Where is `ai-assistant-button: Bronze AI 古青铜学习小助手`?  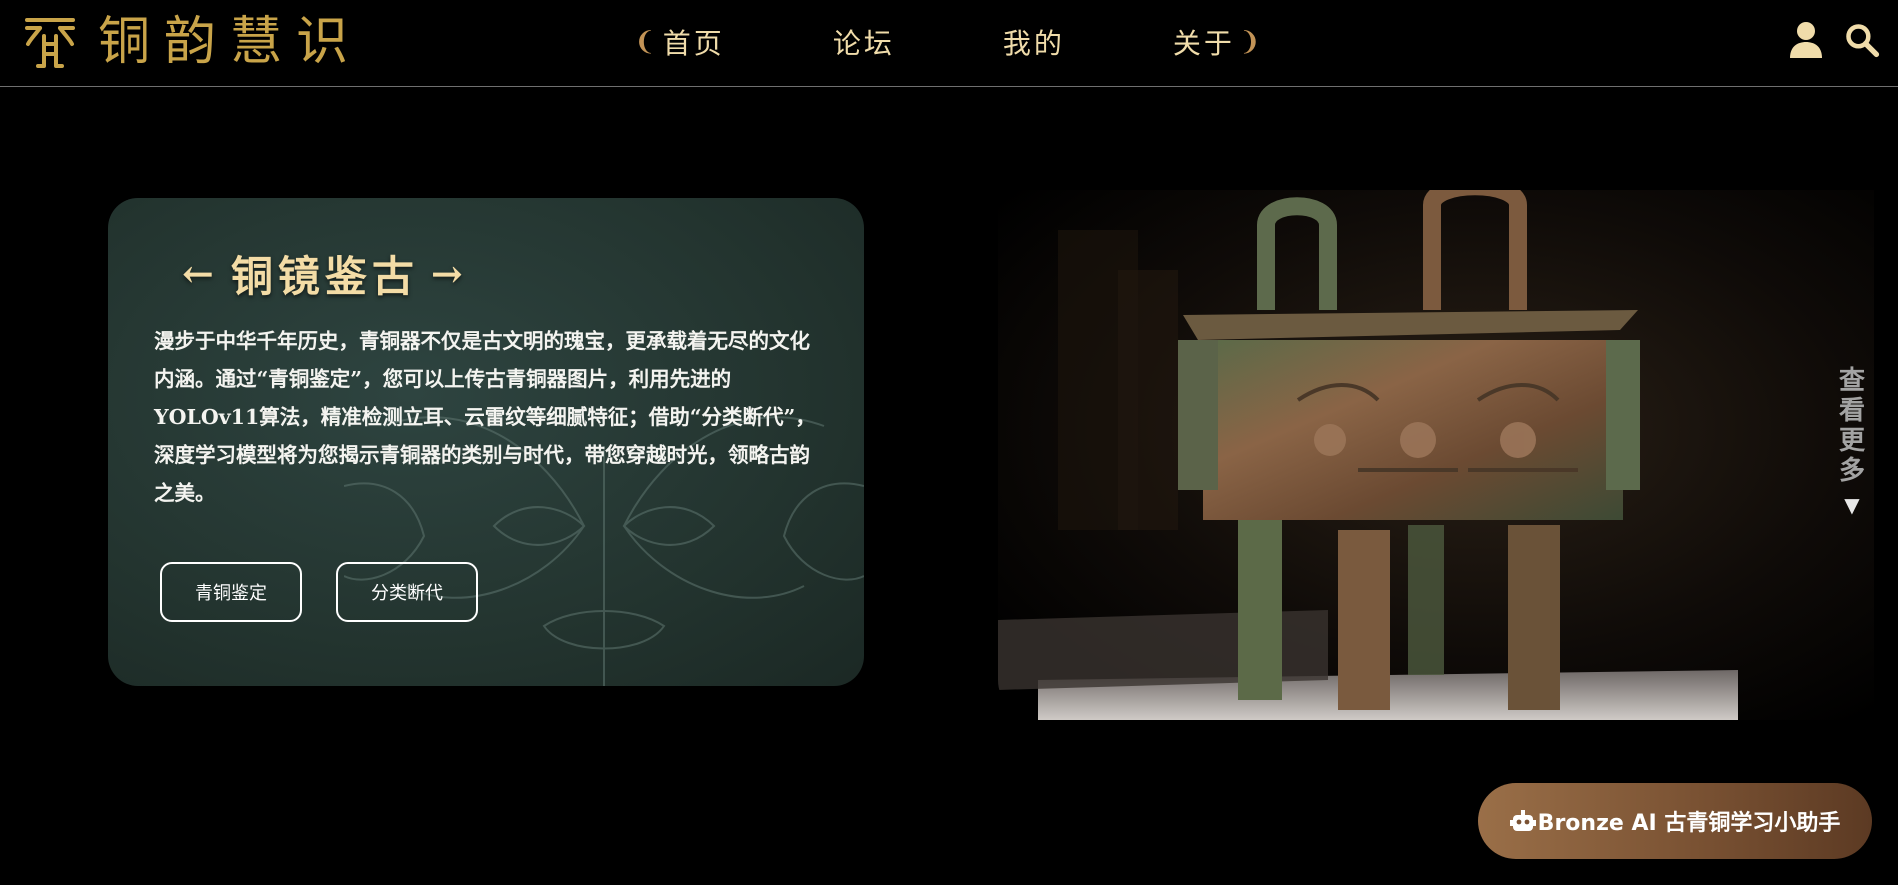 ai-assistant-button: Bronze AI 古青铜学习小助手 is located at coordinates (1675, 821).